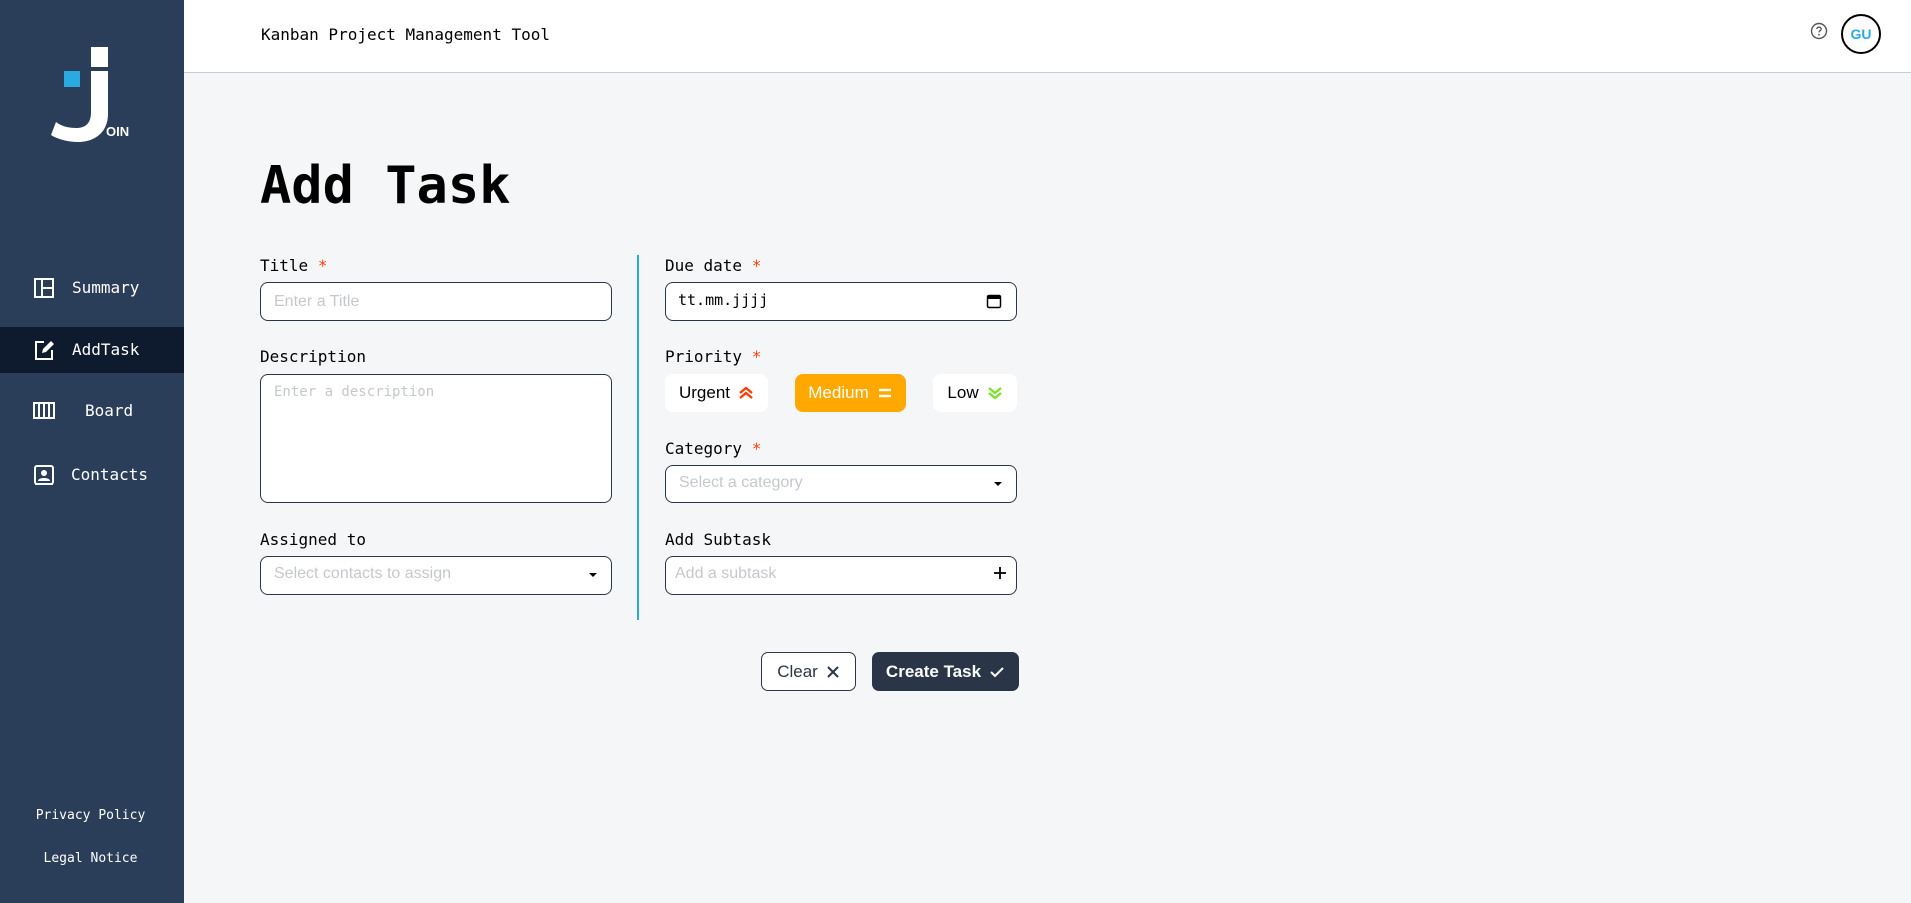 The height and width of the screenshot is (903, 1911). What do you see at coordinates (44, 288) in the screenshot?
I see `summary-icon` at bounding box center [44, 288].